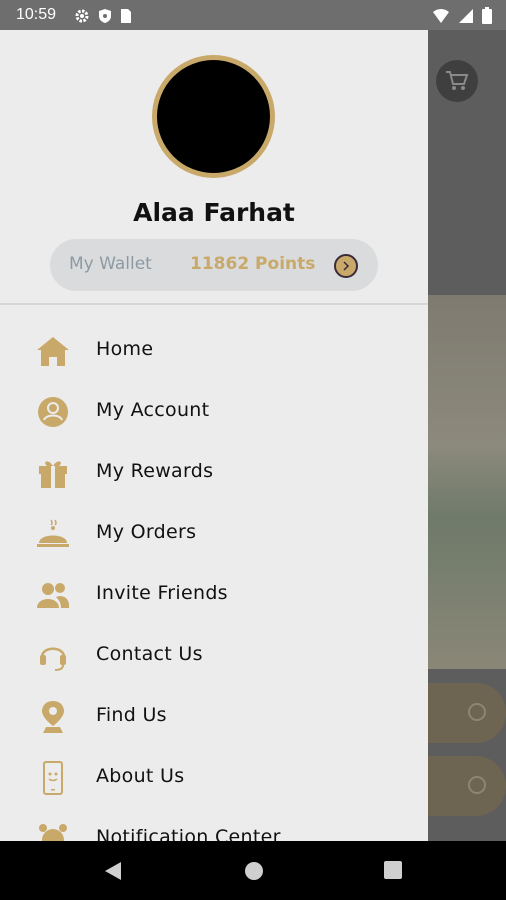 Image resolution: width=506 pixels, height=900 pixels. What do you see at coordinates (53, 656) in the screenshot?
I see `headset-icon` at bounding box center [53, 656].